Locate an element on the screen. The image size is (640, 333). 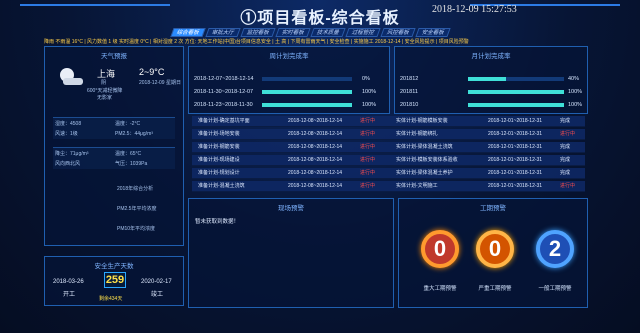
wind-text: 无影家 is located at coordinates (105, 98).